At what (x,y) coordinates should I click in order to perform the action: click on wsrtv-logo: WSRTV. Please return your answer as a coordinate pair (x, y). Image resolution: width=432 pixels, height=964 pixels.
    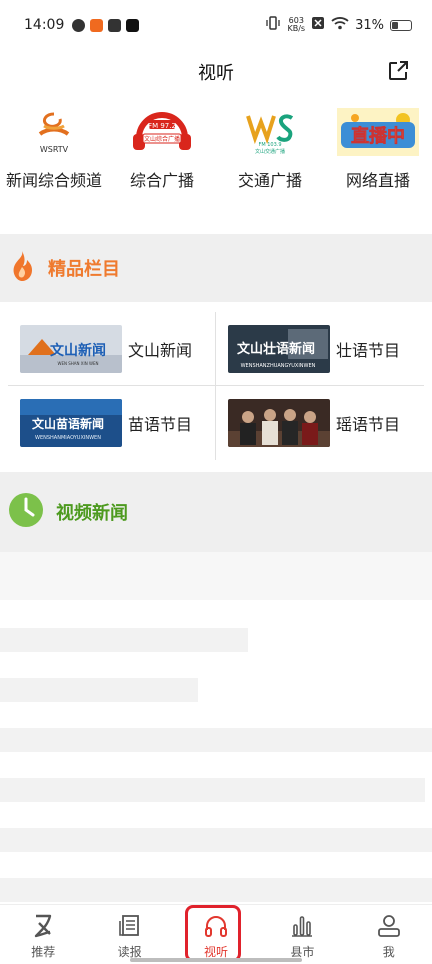
    Looking at the image, I should click on (54, 132).